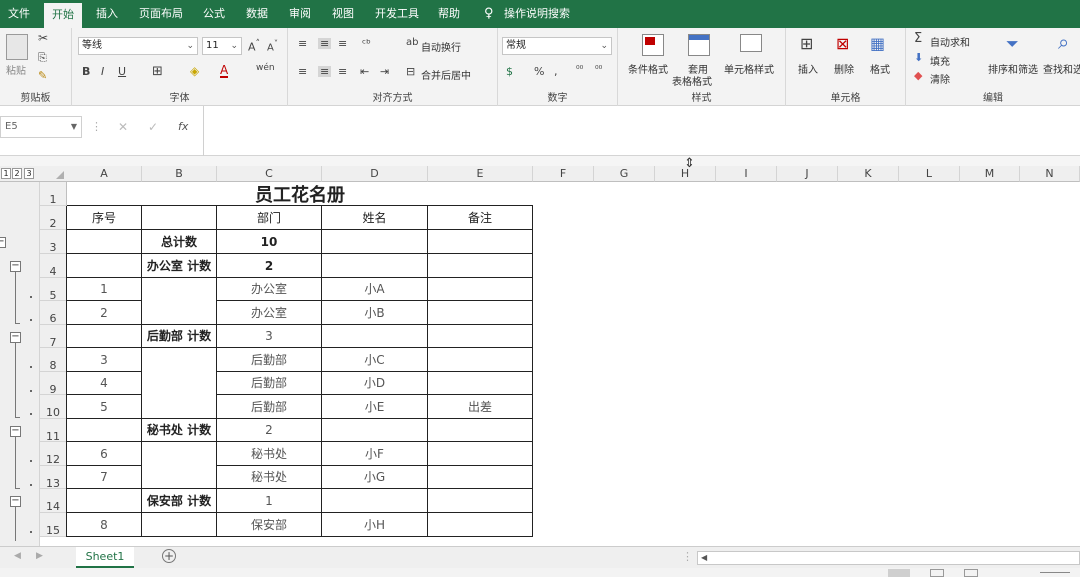 This screenshot has height=577, width=1080. Describe the element at coordinates (704, 557) in the screenshot. I see `scroll-left-icon: ◀` at that location.